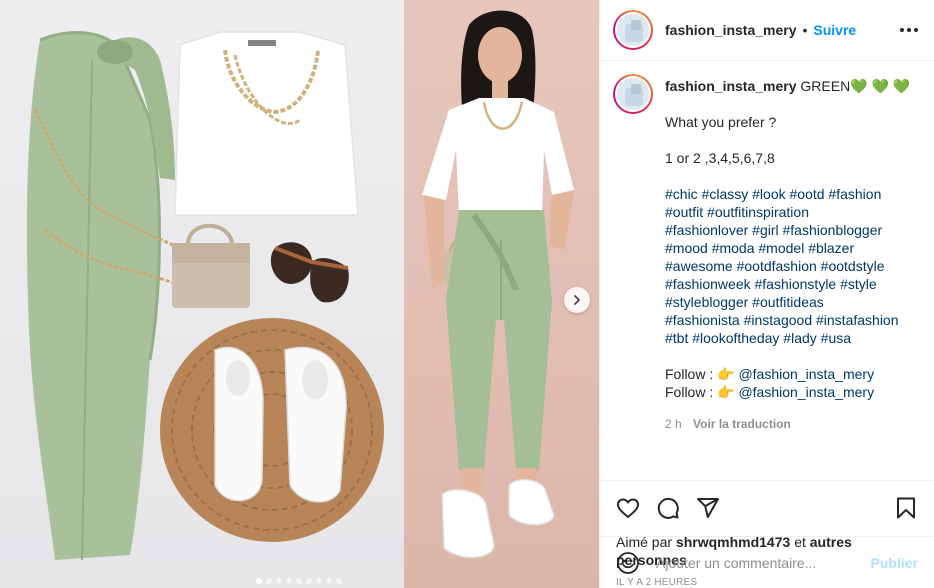  I want to click on hashtag-line: #awesome #ootdfashion #ootdstyle, so click(787, 266).